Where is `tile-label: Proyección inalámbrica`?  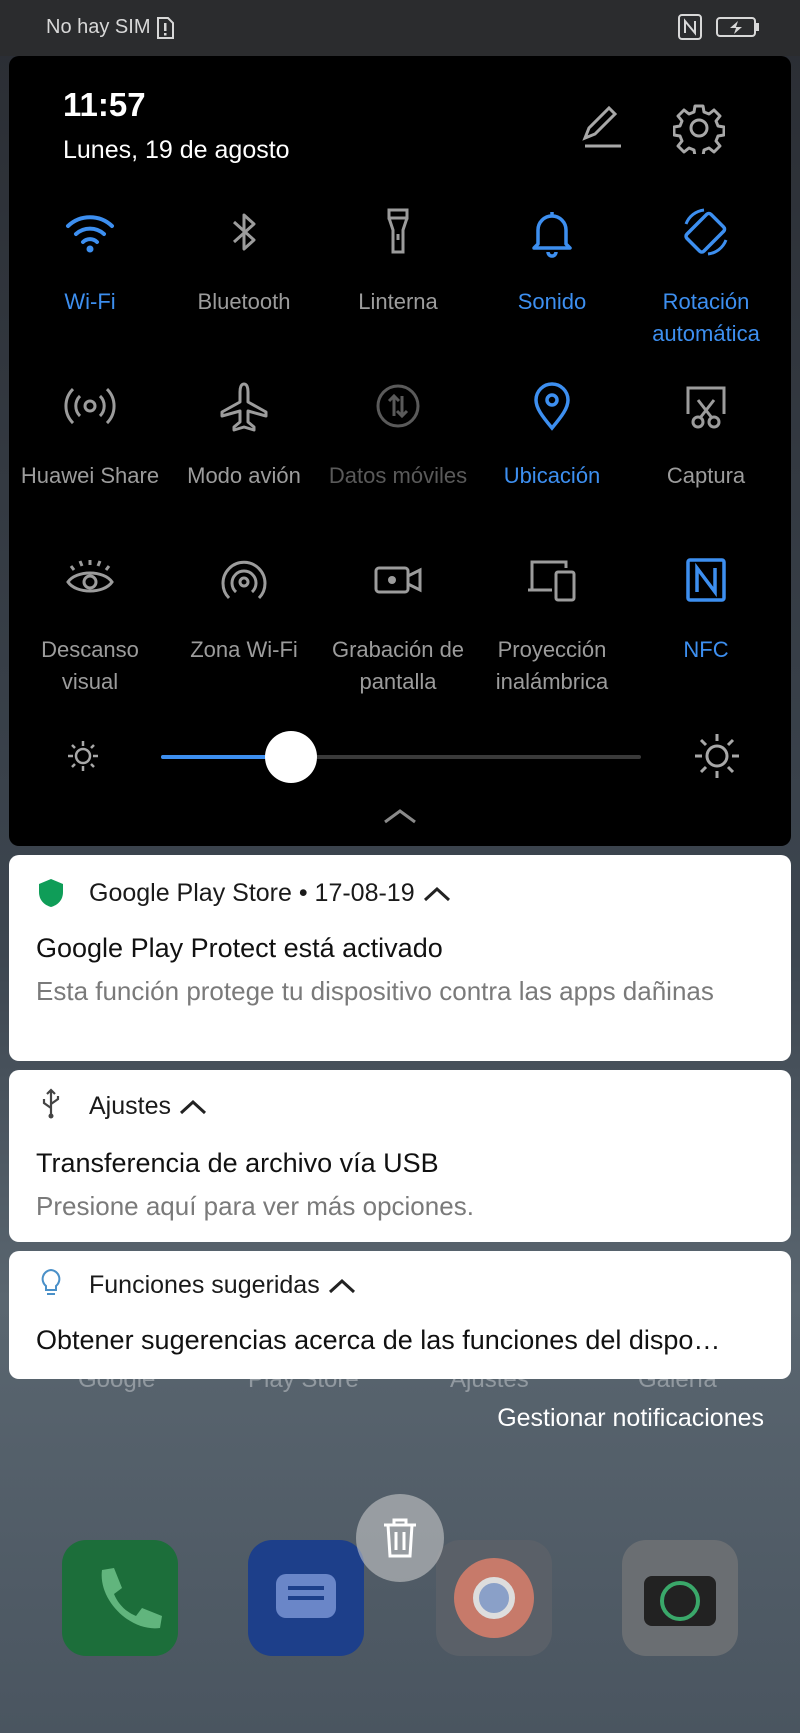 tile-label: Proyección inalámbrica is located at coordinates (552, 665).